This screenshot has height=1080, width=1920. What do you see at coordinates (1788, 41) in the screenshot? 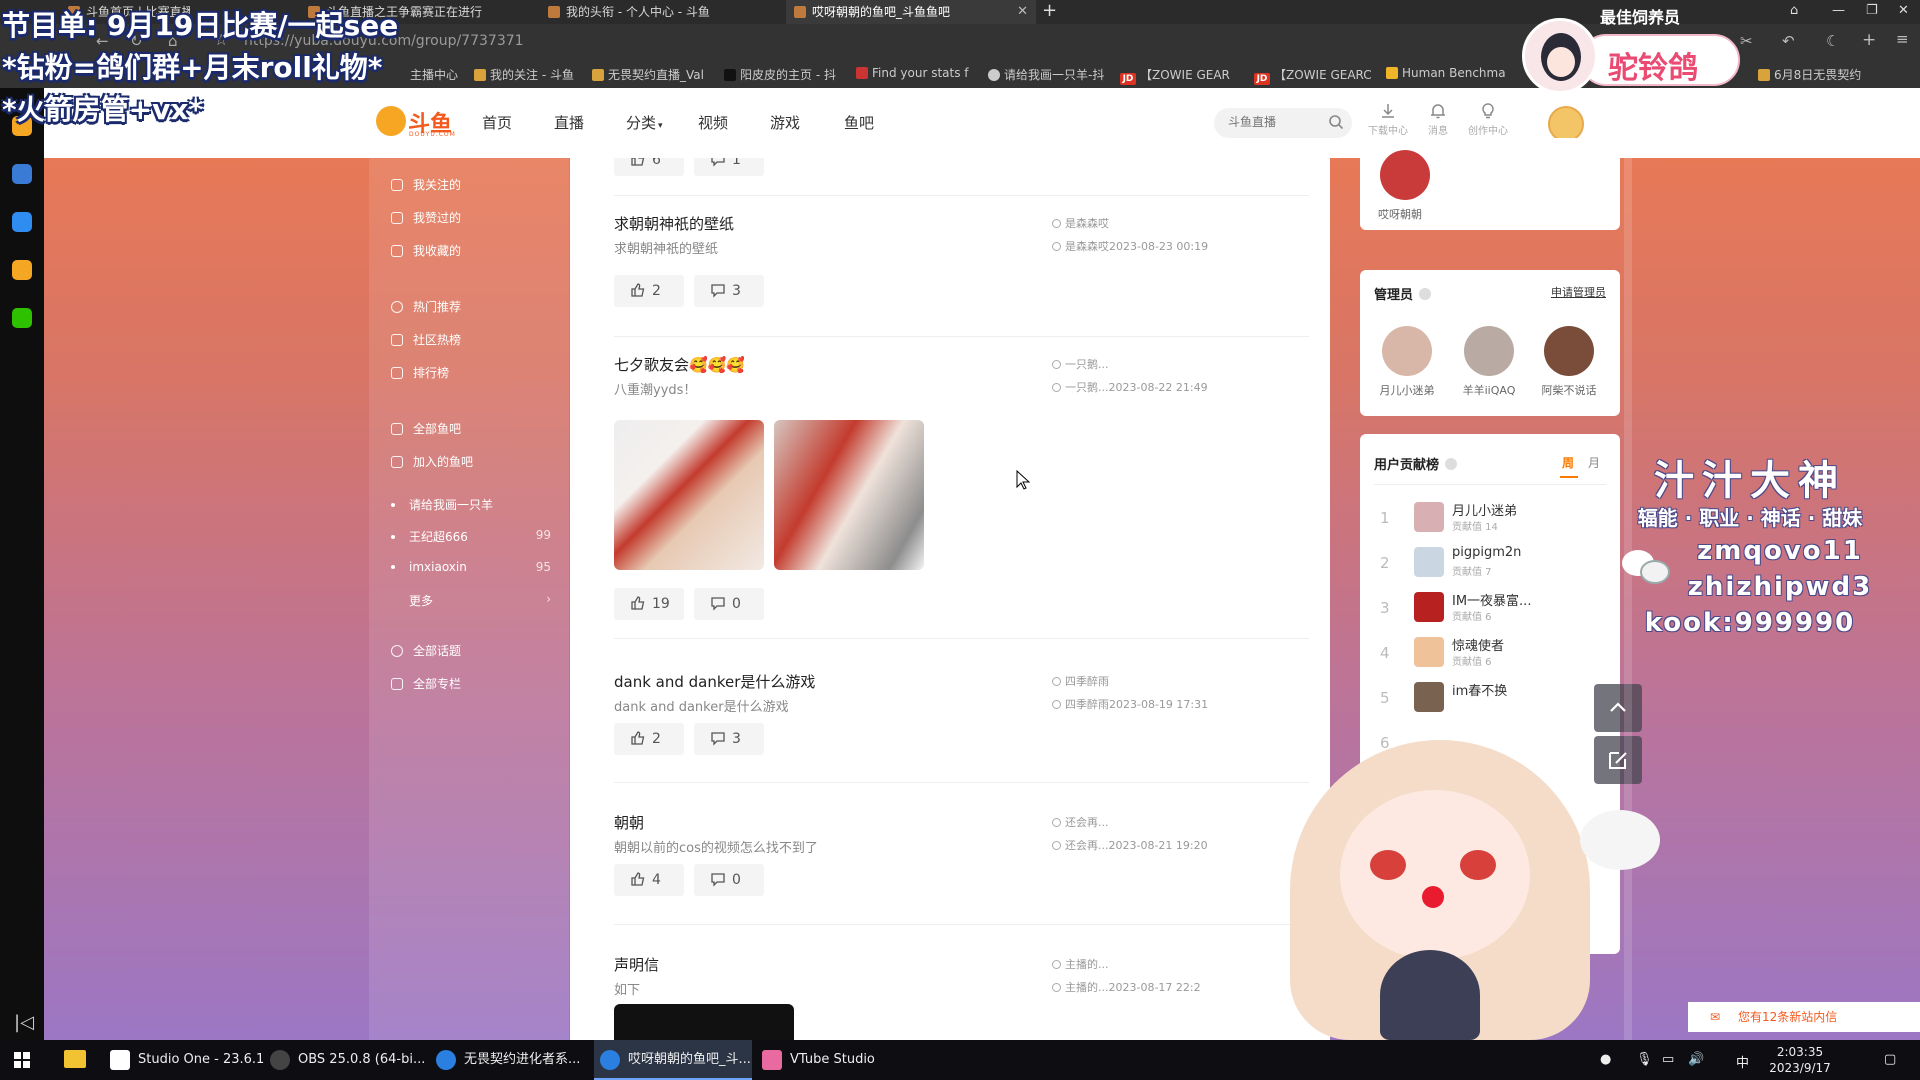
I see `undo-icon: ↶` at bounding box center [1788, 41].